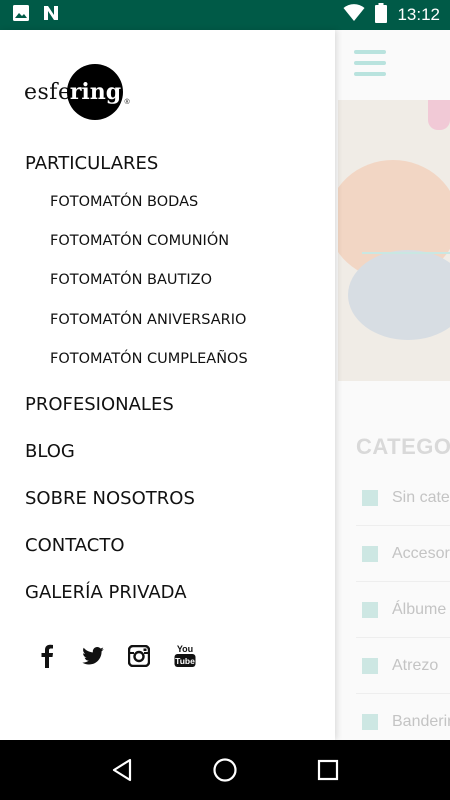 This screenshot has width=450, height=800. What do you see at coordinates (167, 320) in the screenshot?
I see `submenu-item-aniversario: FOTOMATÓN ANIVERSARIO` at bounding box center [167, 320].